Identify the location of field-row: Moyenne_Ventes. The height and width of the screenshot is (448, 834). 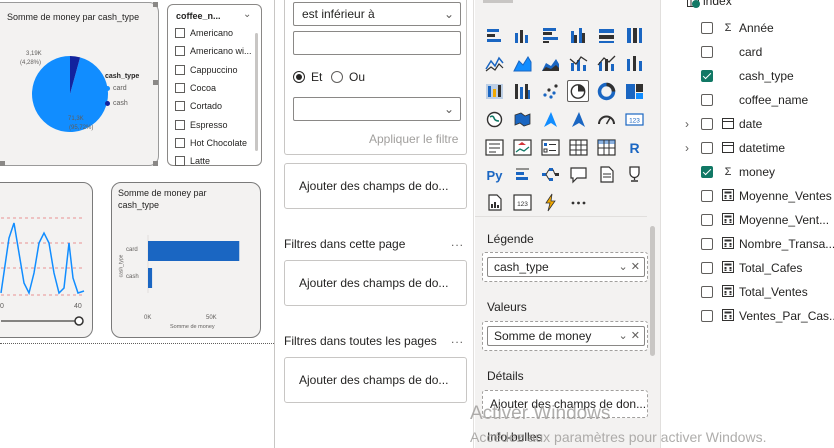
(747, 196).